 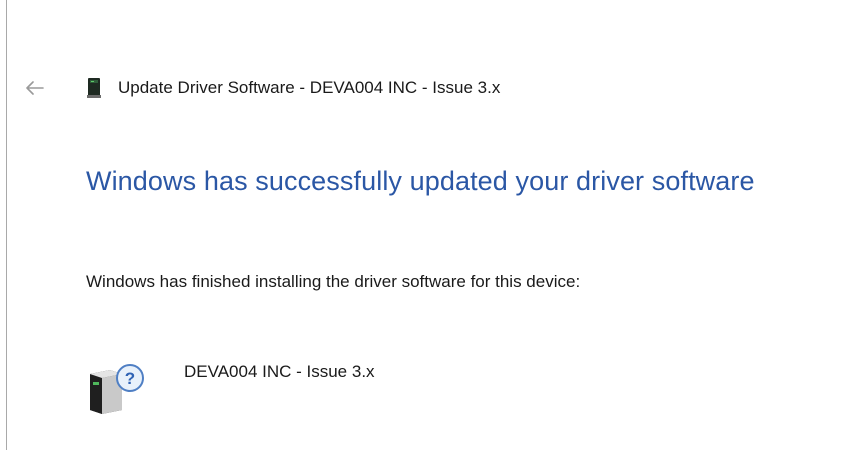 What do you see at coordinates (94, 88) in the screenshot?
I see `driver-device-icon` at bounding box center [94, 88].